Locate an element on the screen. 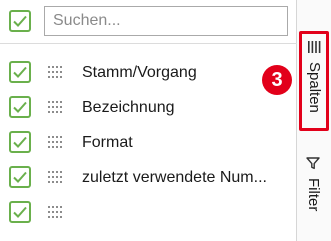 This screenshot has width=331, height=241. annotation-badge: 3 is located at coordinates (277, 80).